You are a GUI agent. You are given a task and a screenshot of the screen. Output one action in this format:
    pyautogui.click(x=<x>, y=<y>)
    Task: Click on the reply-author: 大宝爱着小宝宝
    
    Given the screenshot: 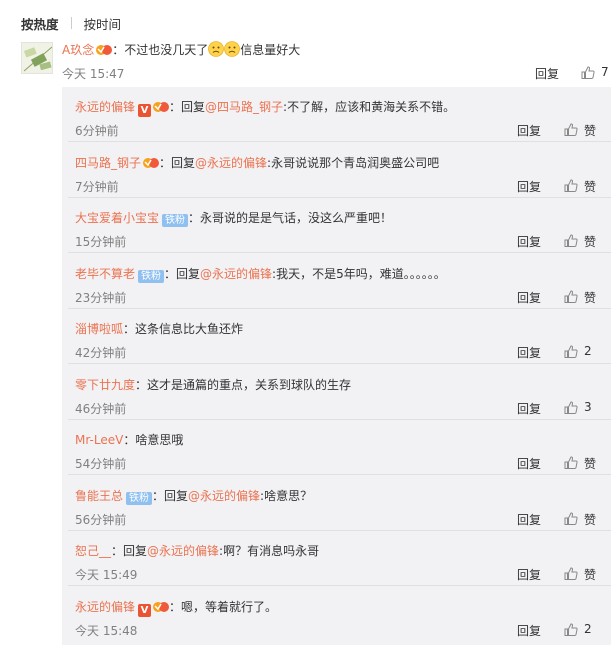 What is the action you would take?
    pyautogui.click(x=117, y=218)
    